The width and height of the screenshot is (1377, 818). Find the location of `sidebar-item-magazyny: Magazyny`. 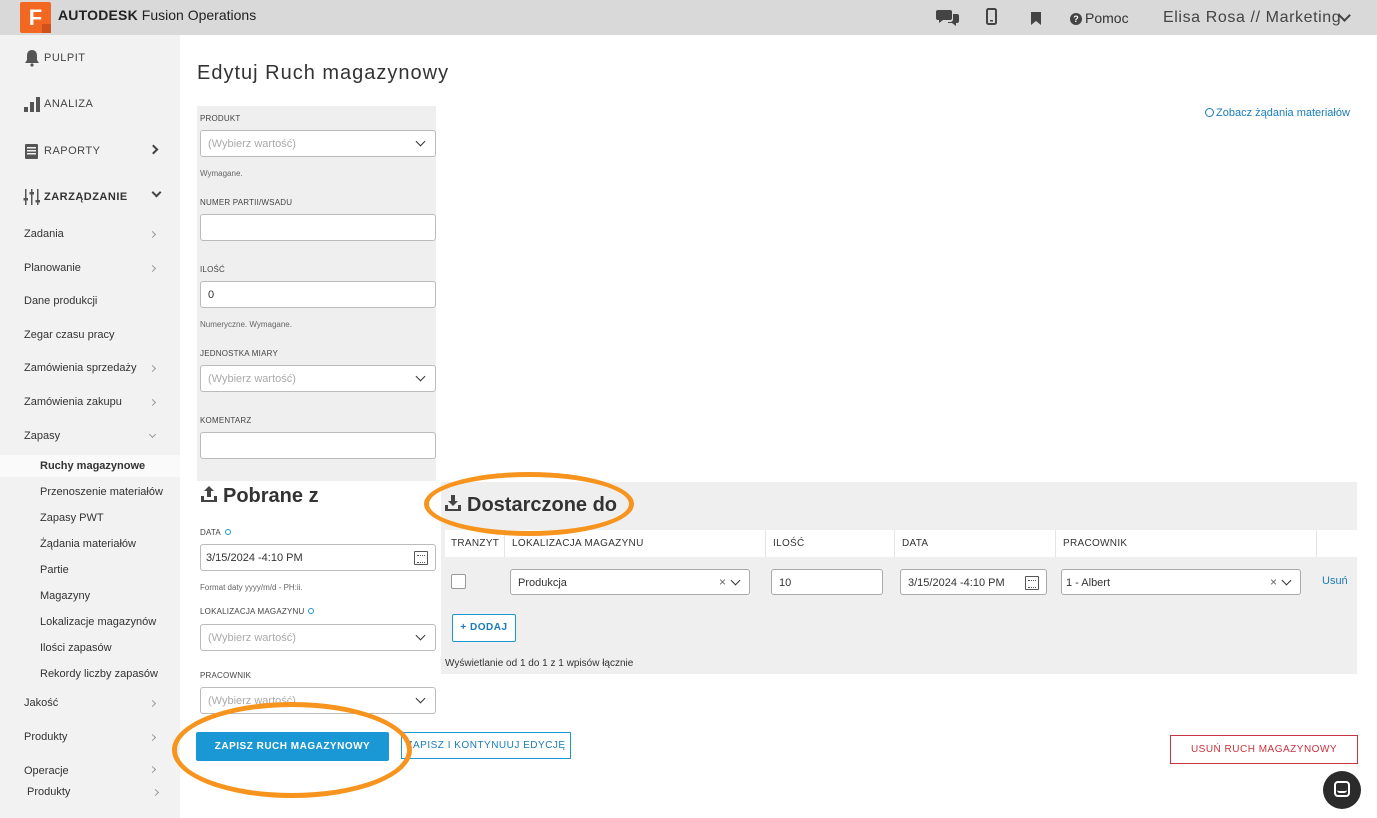

sidebar-item-magazyny: Magazyny is located at coordinates (65, 596).